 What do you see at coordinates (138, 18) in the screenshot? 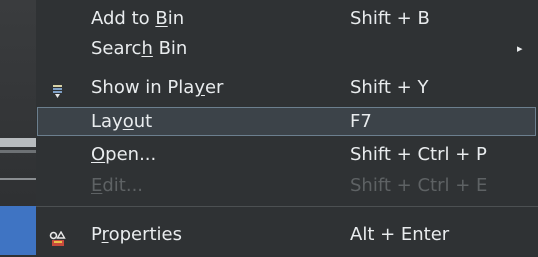
I see `menu-item-label: Add to Bin` at bounding box center [138, 18].